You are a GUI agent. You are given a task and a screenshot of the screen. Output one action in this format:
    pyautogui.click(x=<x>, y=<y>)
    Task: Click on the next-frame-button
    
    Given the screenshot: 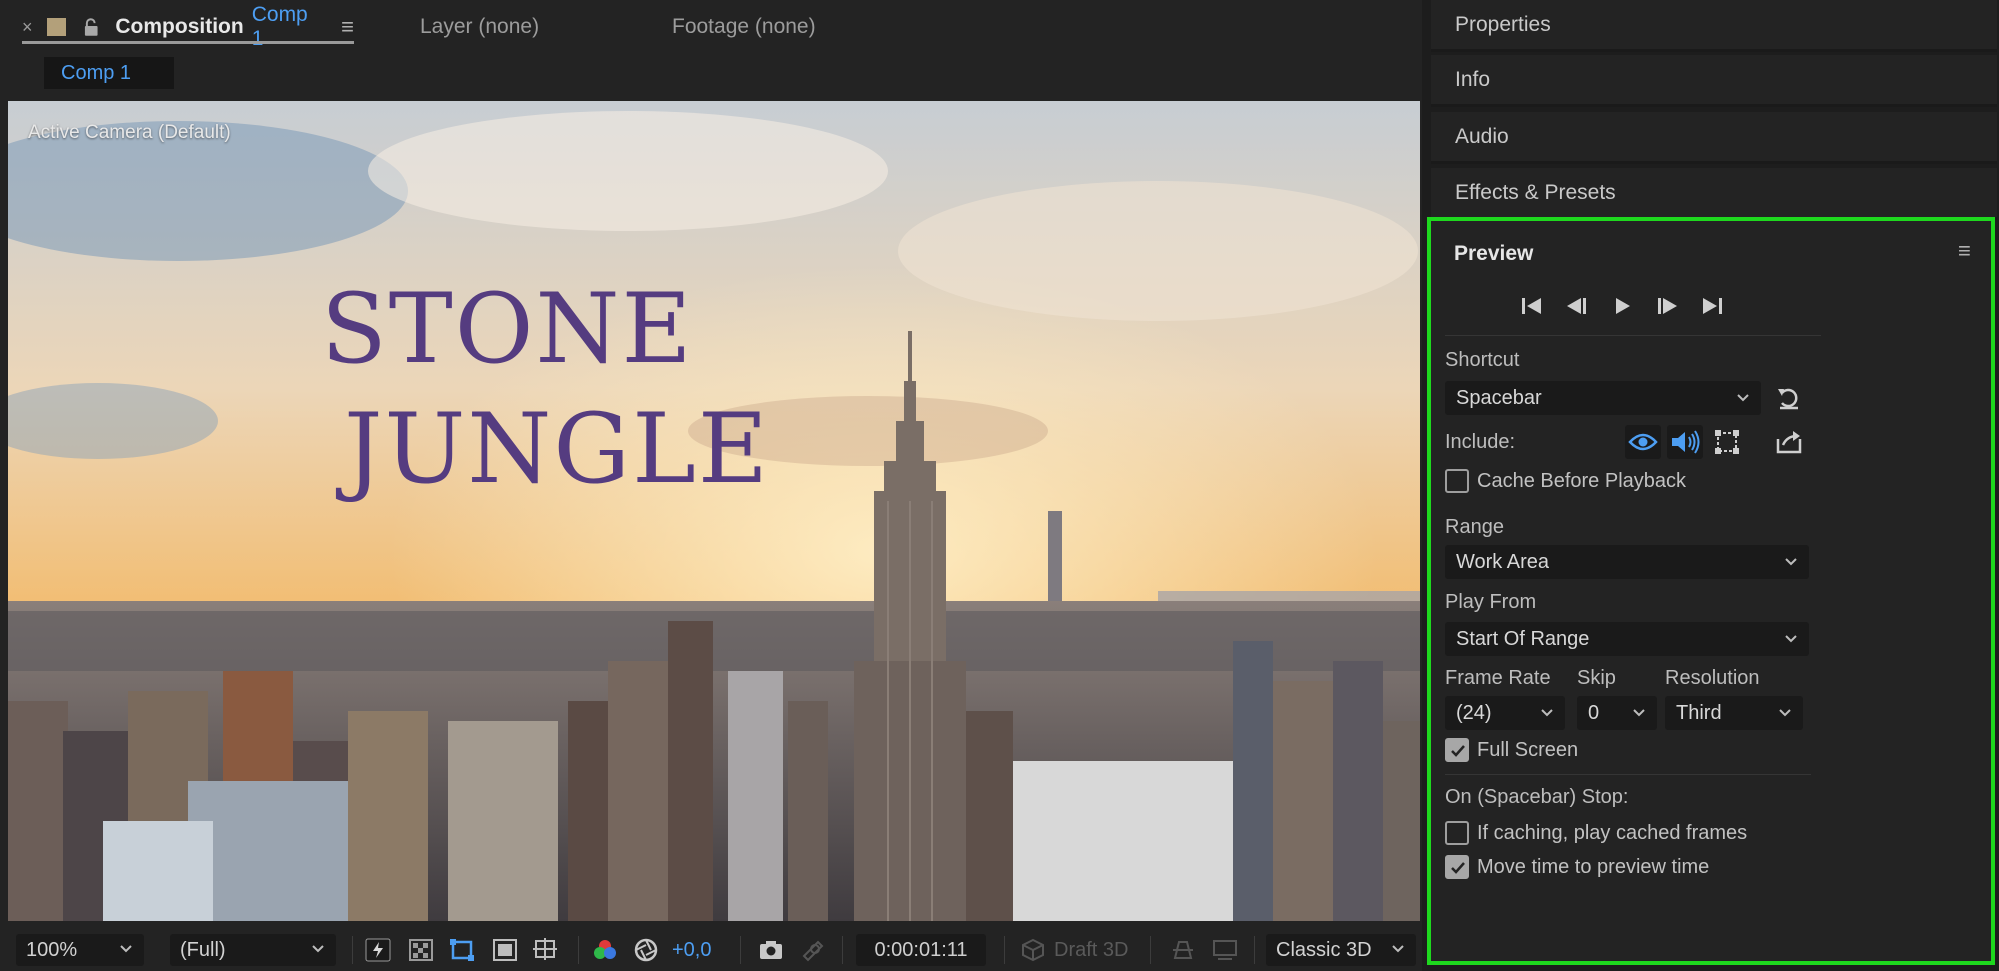 What is the action you would take?
    pyautogui.click(x=1667, y=306)
    